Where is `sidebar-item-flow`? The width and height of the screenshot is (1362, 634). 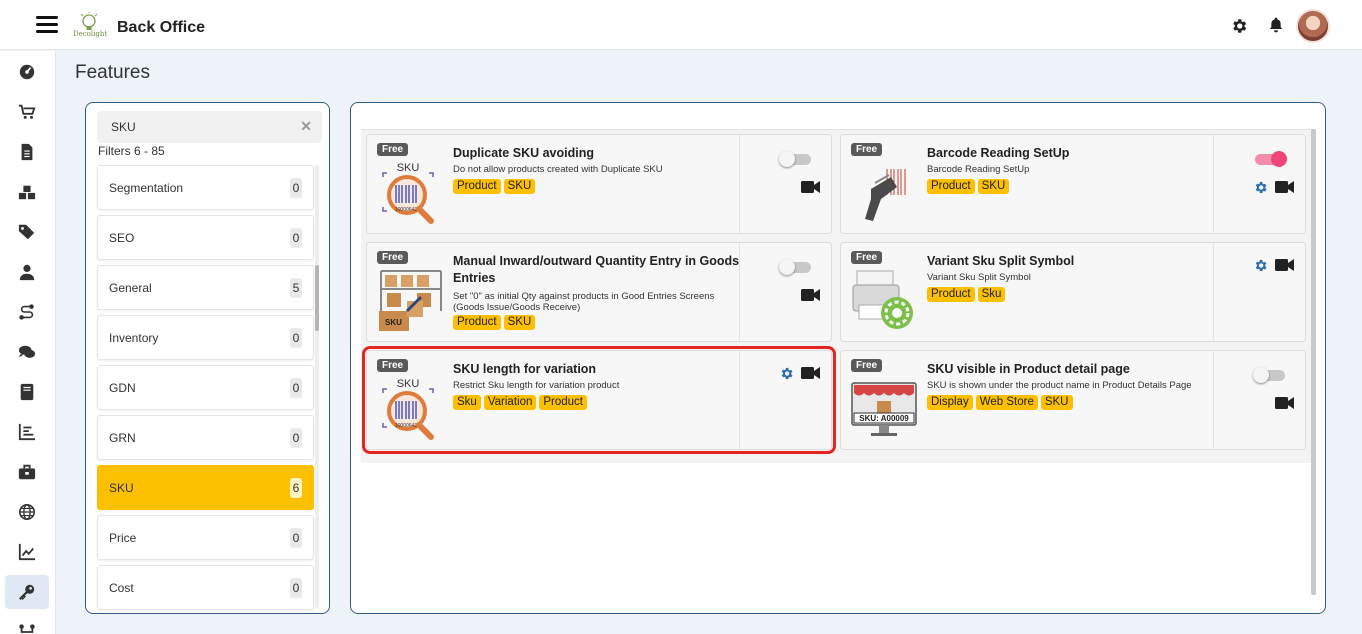
sidebar-item-flow is located at coordinates (27, 624).